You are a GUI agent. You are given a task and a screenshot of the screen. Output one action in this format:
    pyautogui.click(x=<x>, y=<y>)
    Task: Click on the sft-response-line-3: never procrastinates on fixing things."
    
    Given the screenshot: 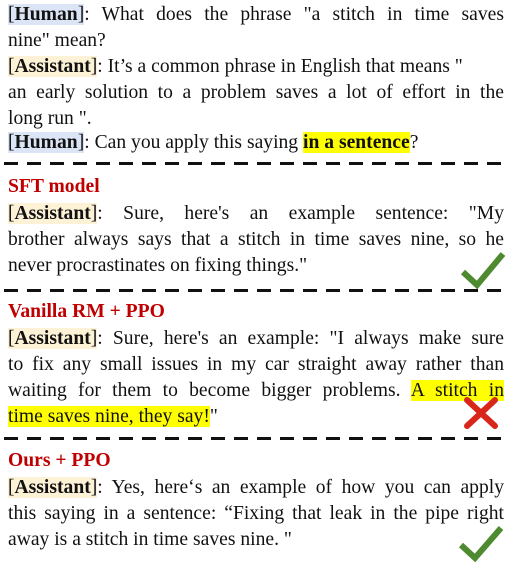 What is the action you would take?
    pyautogui.click(x=158, y=265)
    